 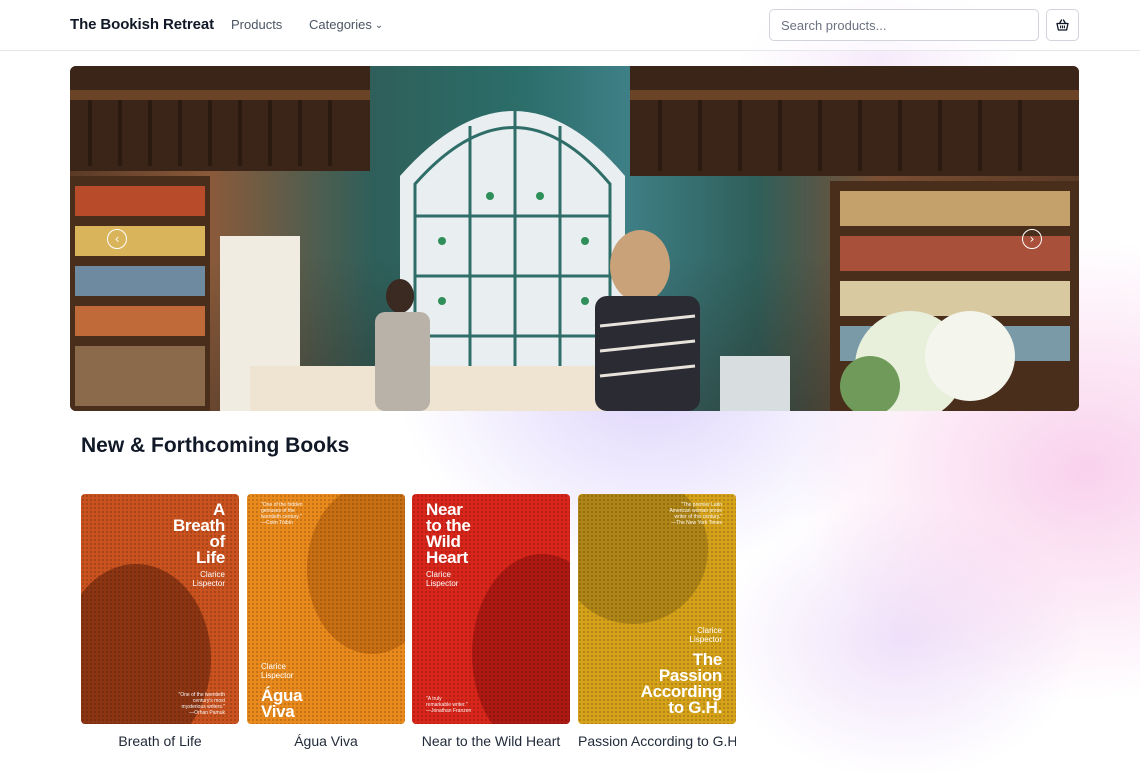 I want to click on carousel-prev-button: ‹, so click(x=117, y=239).